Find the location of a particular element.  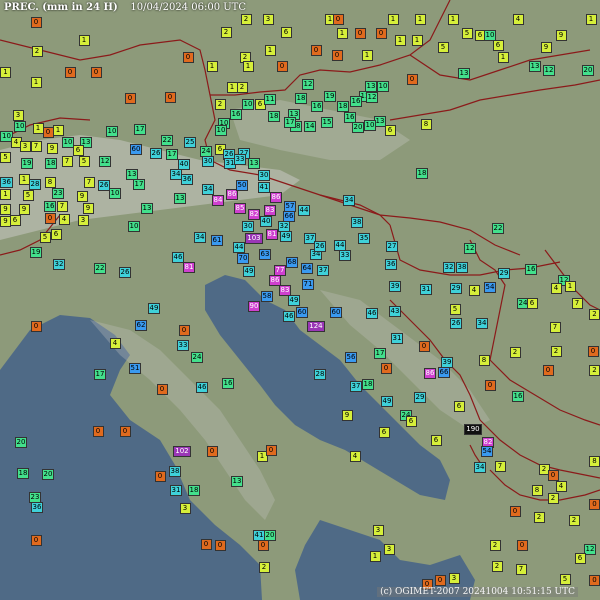

station-precip-label: 124 is located at coordinates (316, 326).